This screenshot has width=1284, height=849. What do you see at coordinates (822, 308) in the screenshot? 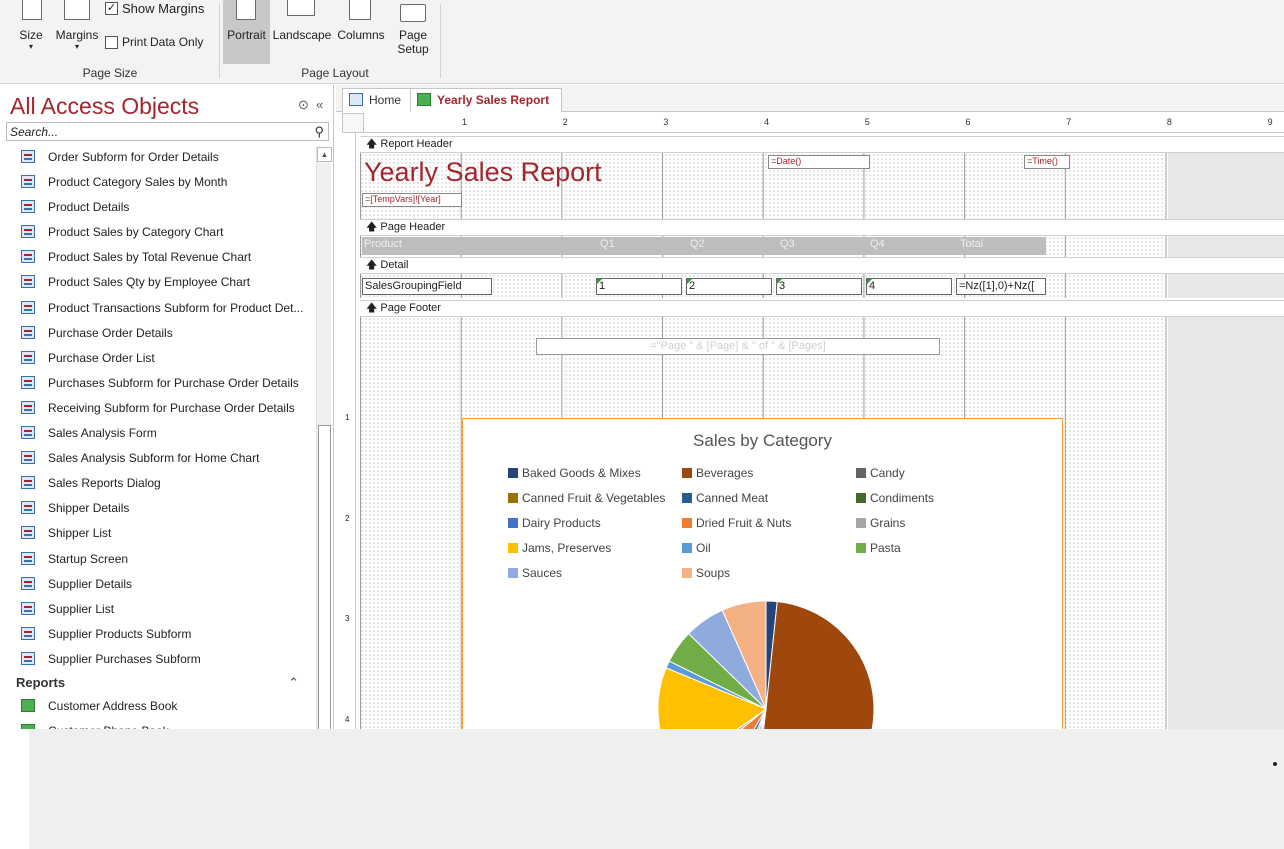
I see `section-page-footer: 🡅︎ Page Footer` at bounding box center [822, 308].